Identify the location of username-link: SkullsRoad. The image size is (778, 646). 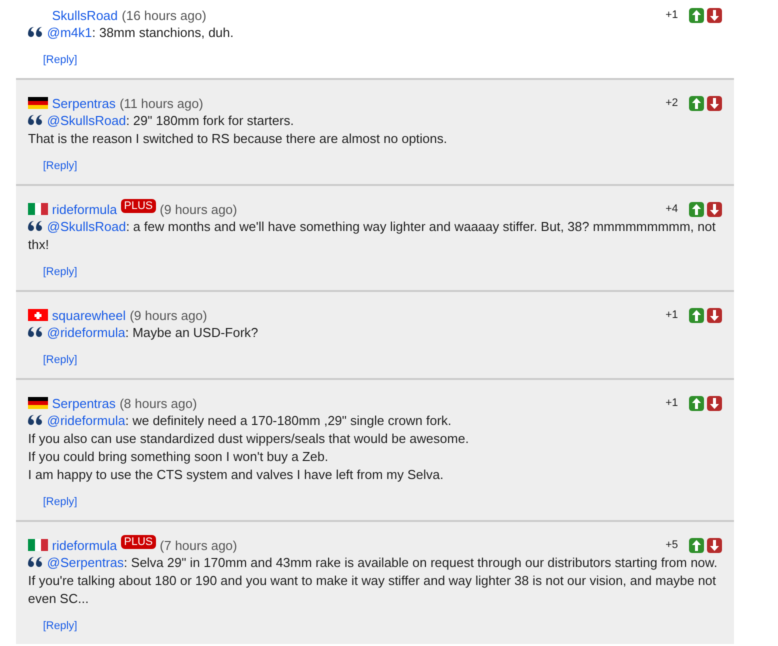
(85, 15).